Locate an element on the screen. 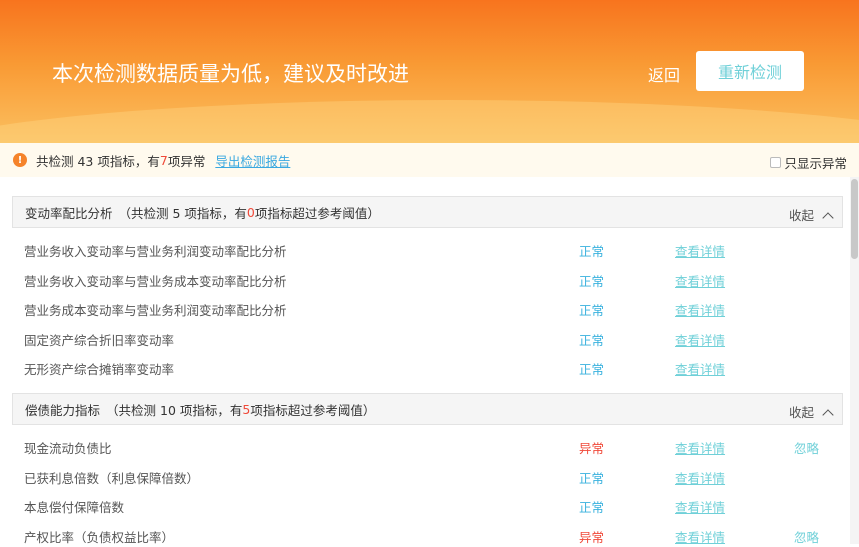 This screenshot has height=547, width=859. indicator-row: 营业务收入变动率与营业务成本变动率配比分析 正常 查看详情 is located at coordinates (429, 281).